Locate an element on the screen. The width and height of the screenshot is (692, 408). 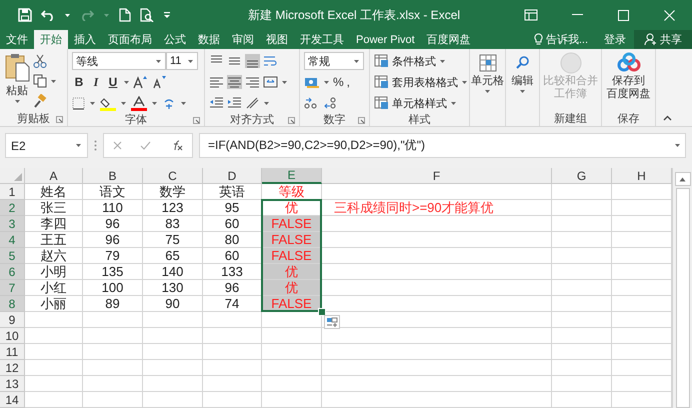
row-header: 14 is located at coordinates (12, 400).